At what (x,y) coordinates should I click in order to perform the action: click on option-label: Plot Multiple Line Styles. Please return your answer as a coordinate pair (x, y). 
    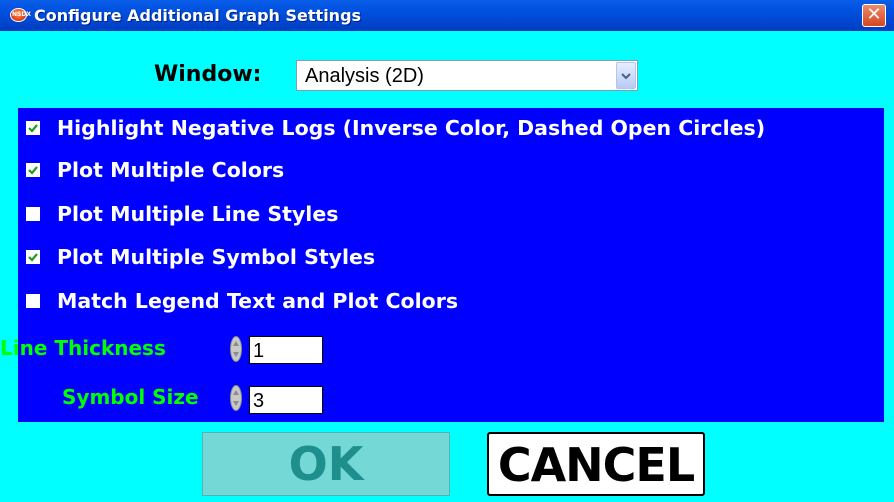
    Looking at the image, I should click on (198, 214).